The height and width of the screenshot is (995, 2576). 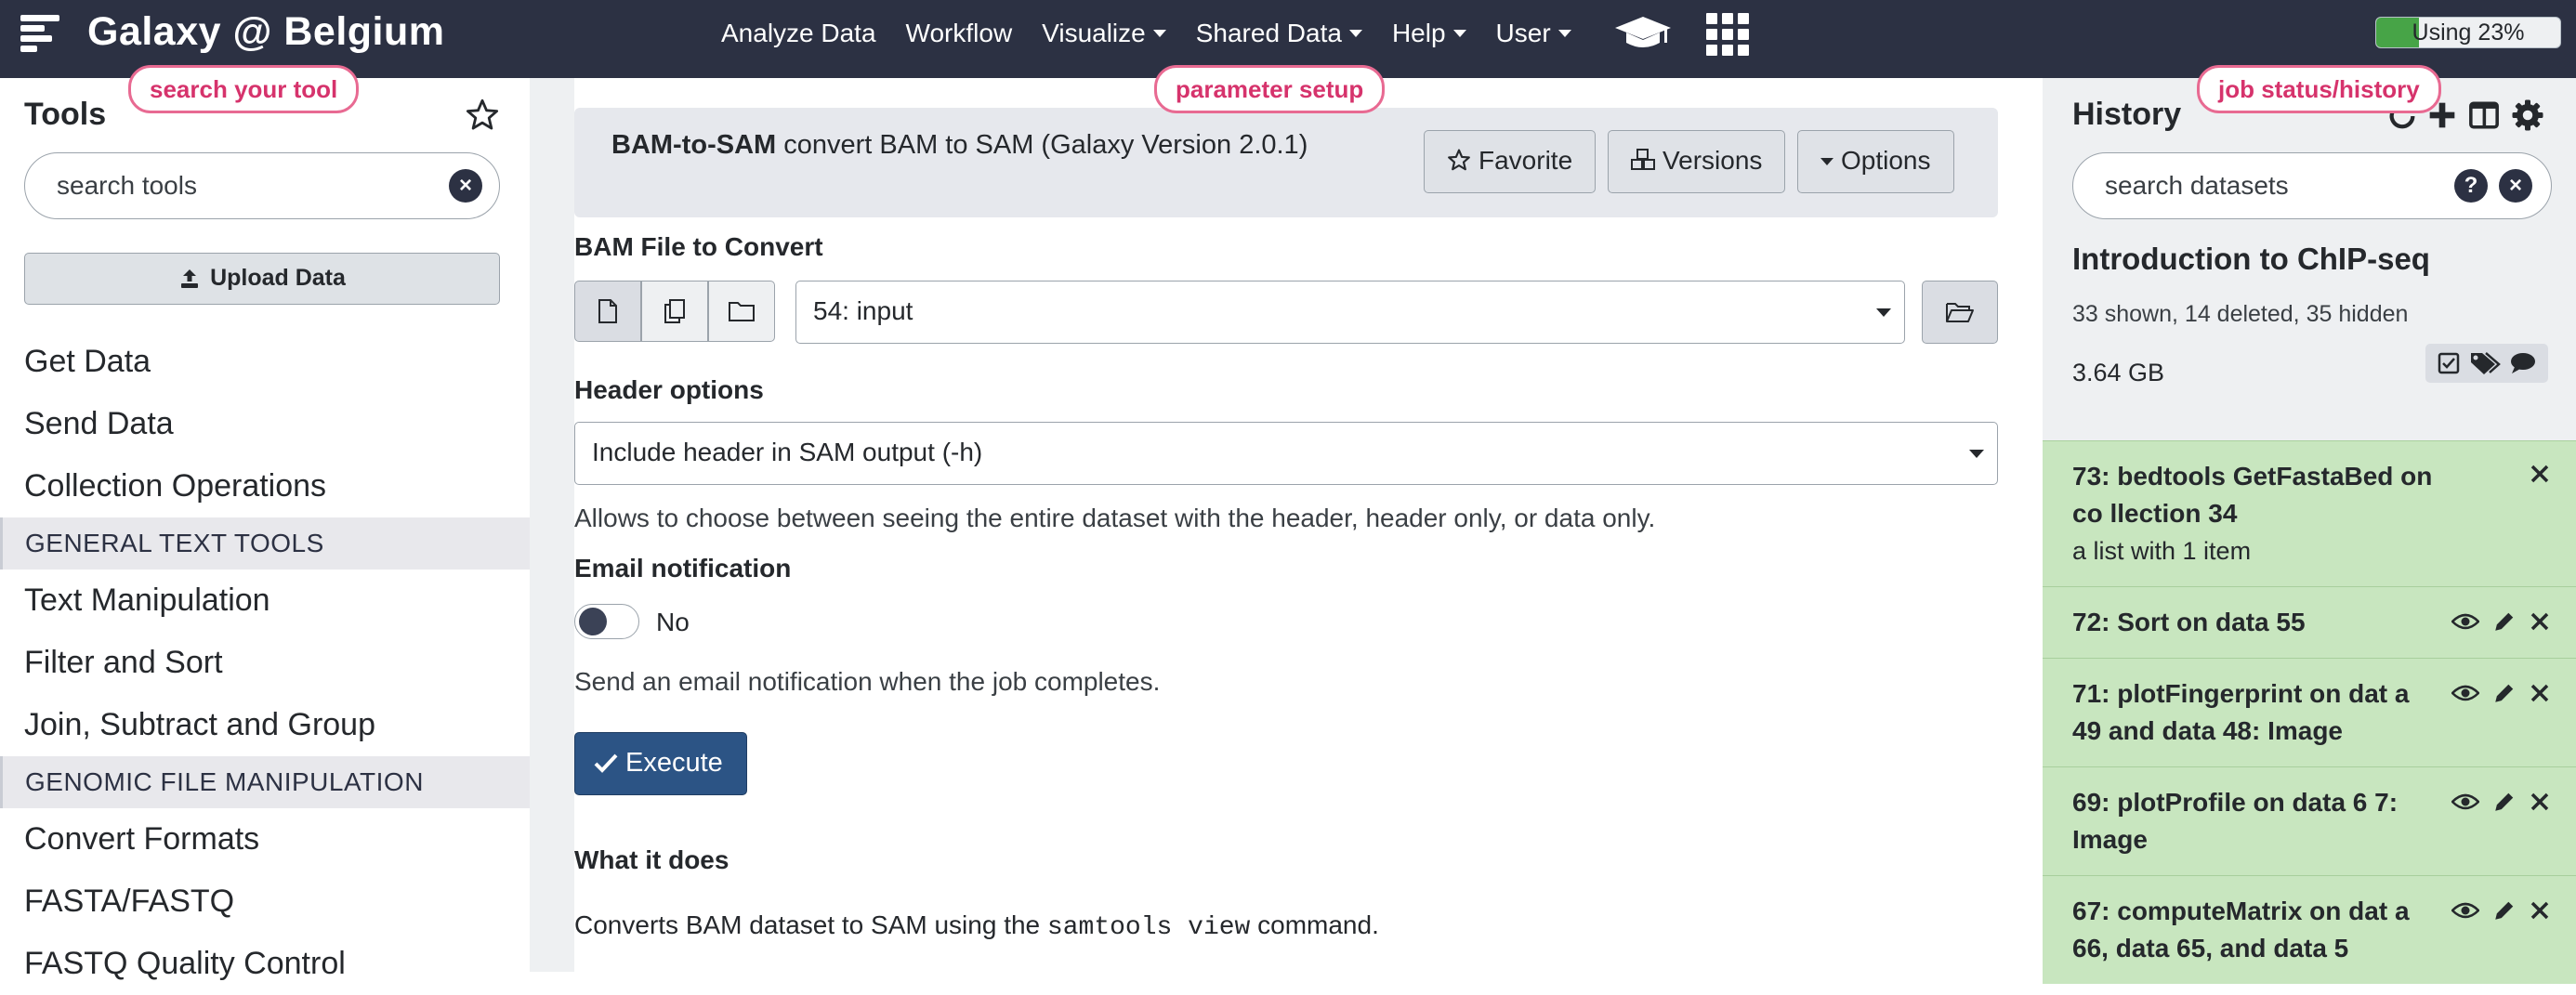 What do you see at coordinates (1350, 312) in the screenshot?
I see `bam-file-select: 54: input` at bounding box center [1350, 312].